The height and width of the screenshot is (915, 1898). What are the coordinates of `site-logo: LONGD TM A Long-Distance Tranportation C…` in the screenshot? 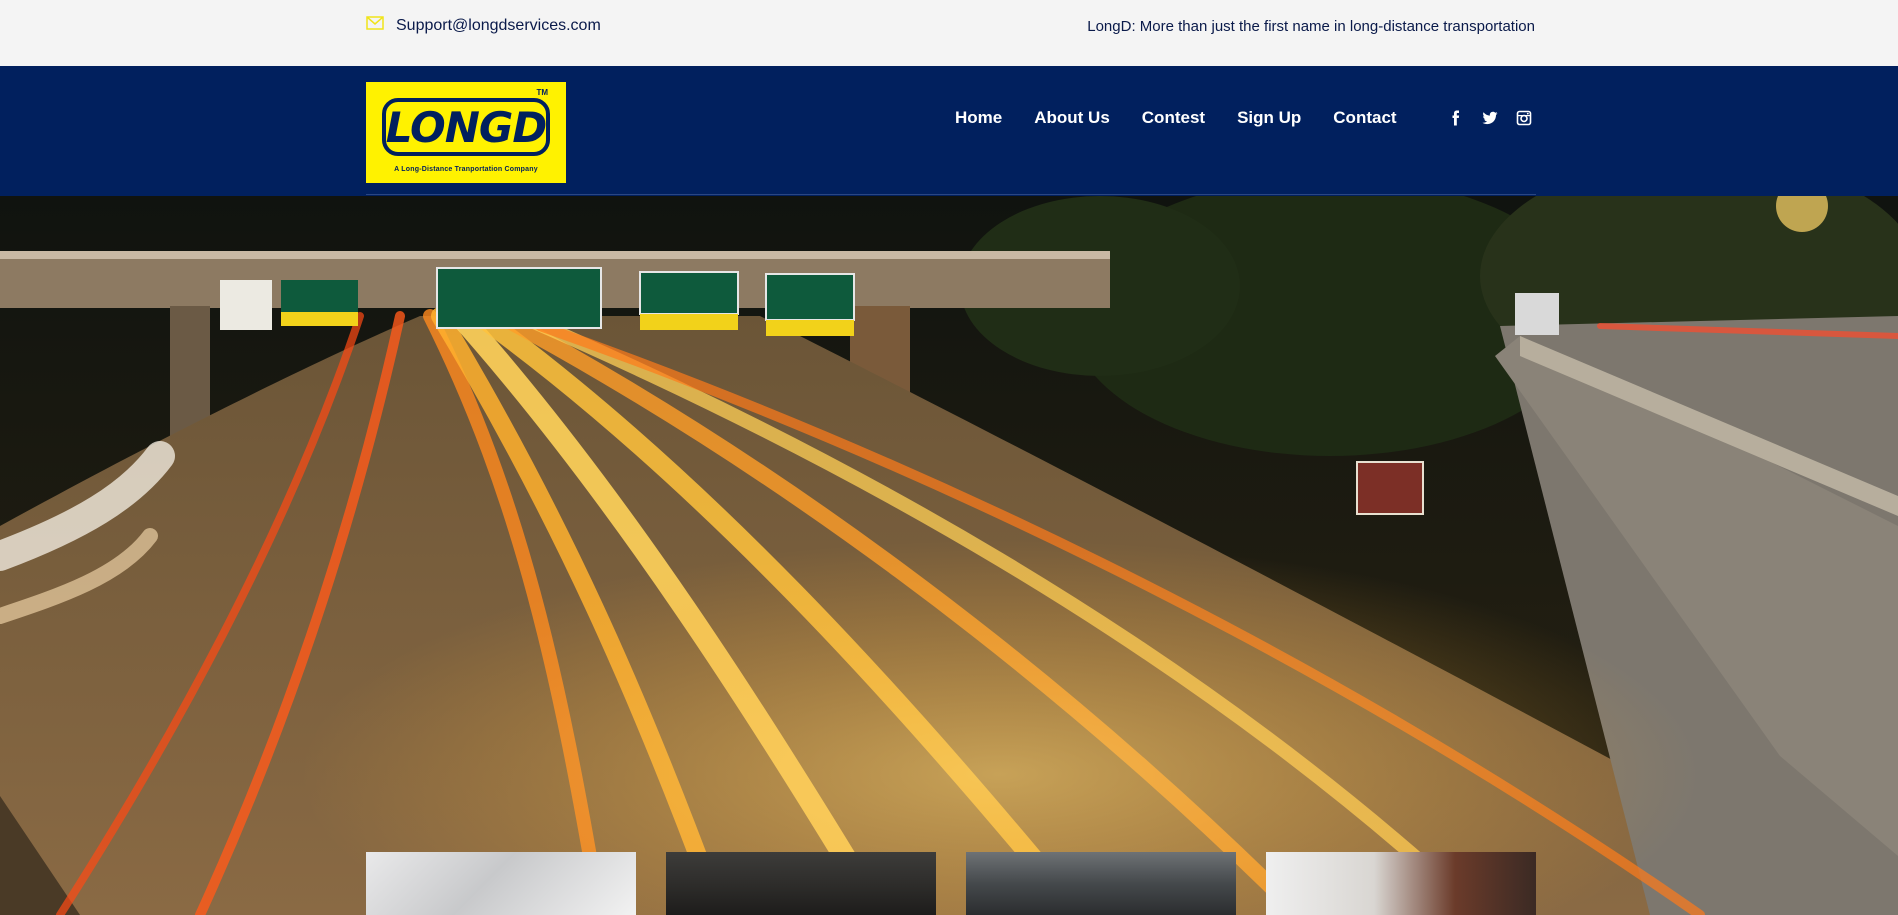 It's located at (466, 132).